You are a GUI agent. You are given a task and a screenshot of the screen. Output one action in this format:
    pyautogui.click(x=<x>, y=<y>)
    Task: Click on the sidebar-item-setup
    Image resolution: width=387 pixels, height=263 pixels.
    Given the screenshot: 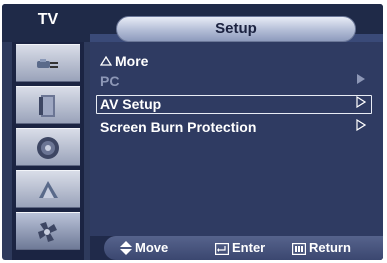 What is the action you would take?
    pyautogui.click(x=48, y=231)
    